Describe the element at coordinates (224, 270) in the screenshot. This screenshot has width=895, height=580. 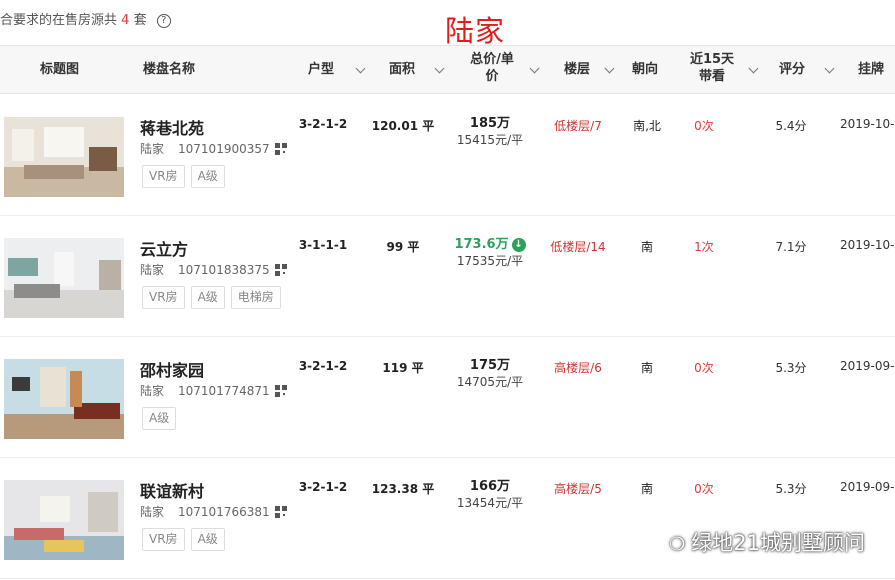
I see `listing-code: 107101838375` at that location.